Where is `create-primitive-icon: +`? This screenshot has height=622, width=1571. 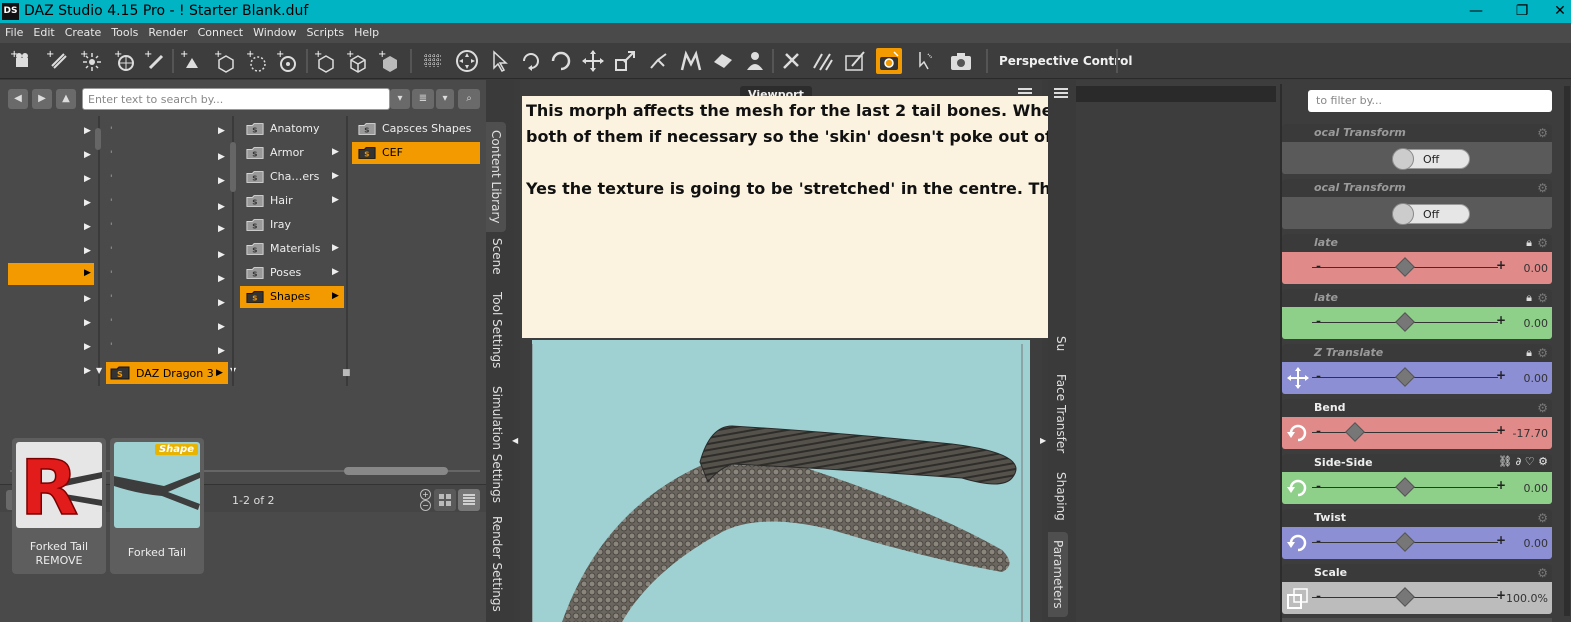
create-primitive-icon: + is located at coordinates (191, 61).